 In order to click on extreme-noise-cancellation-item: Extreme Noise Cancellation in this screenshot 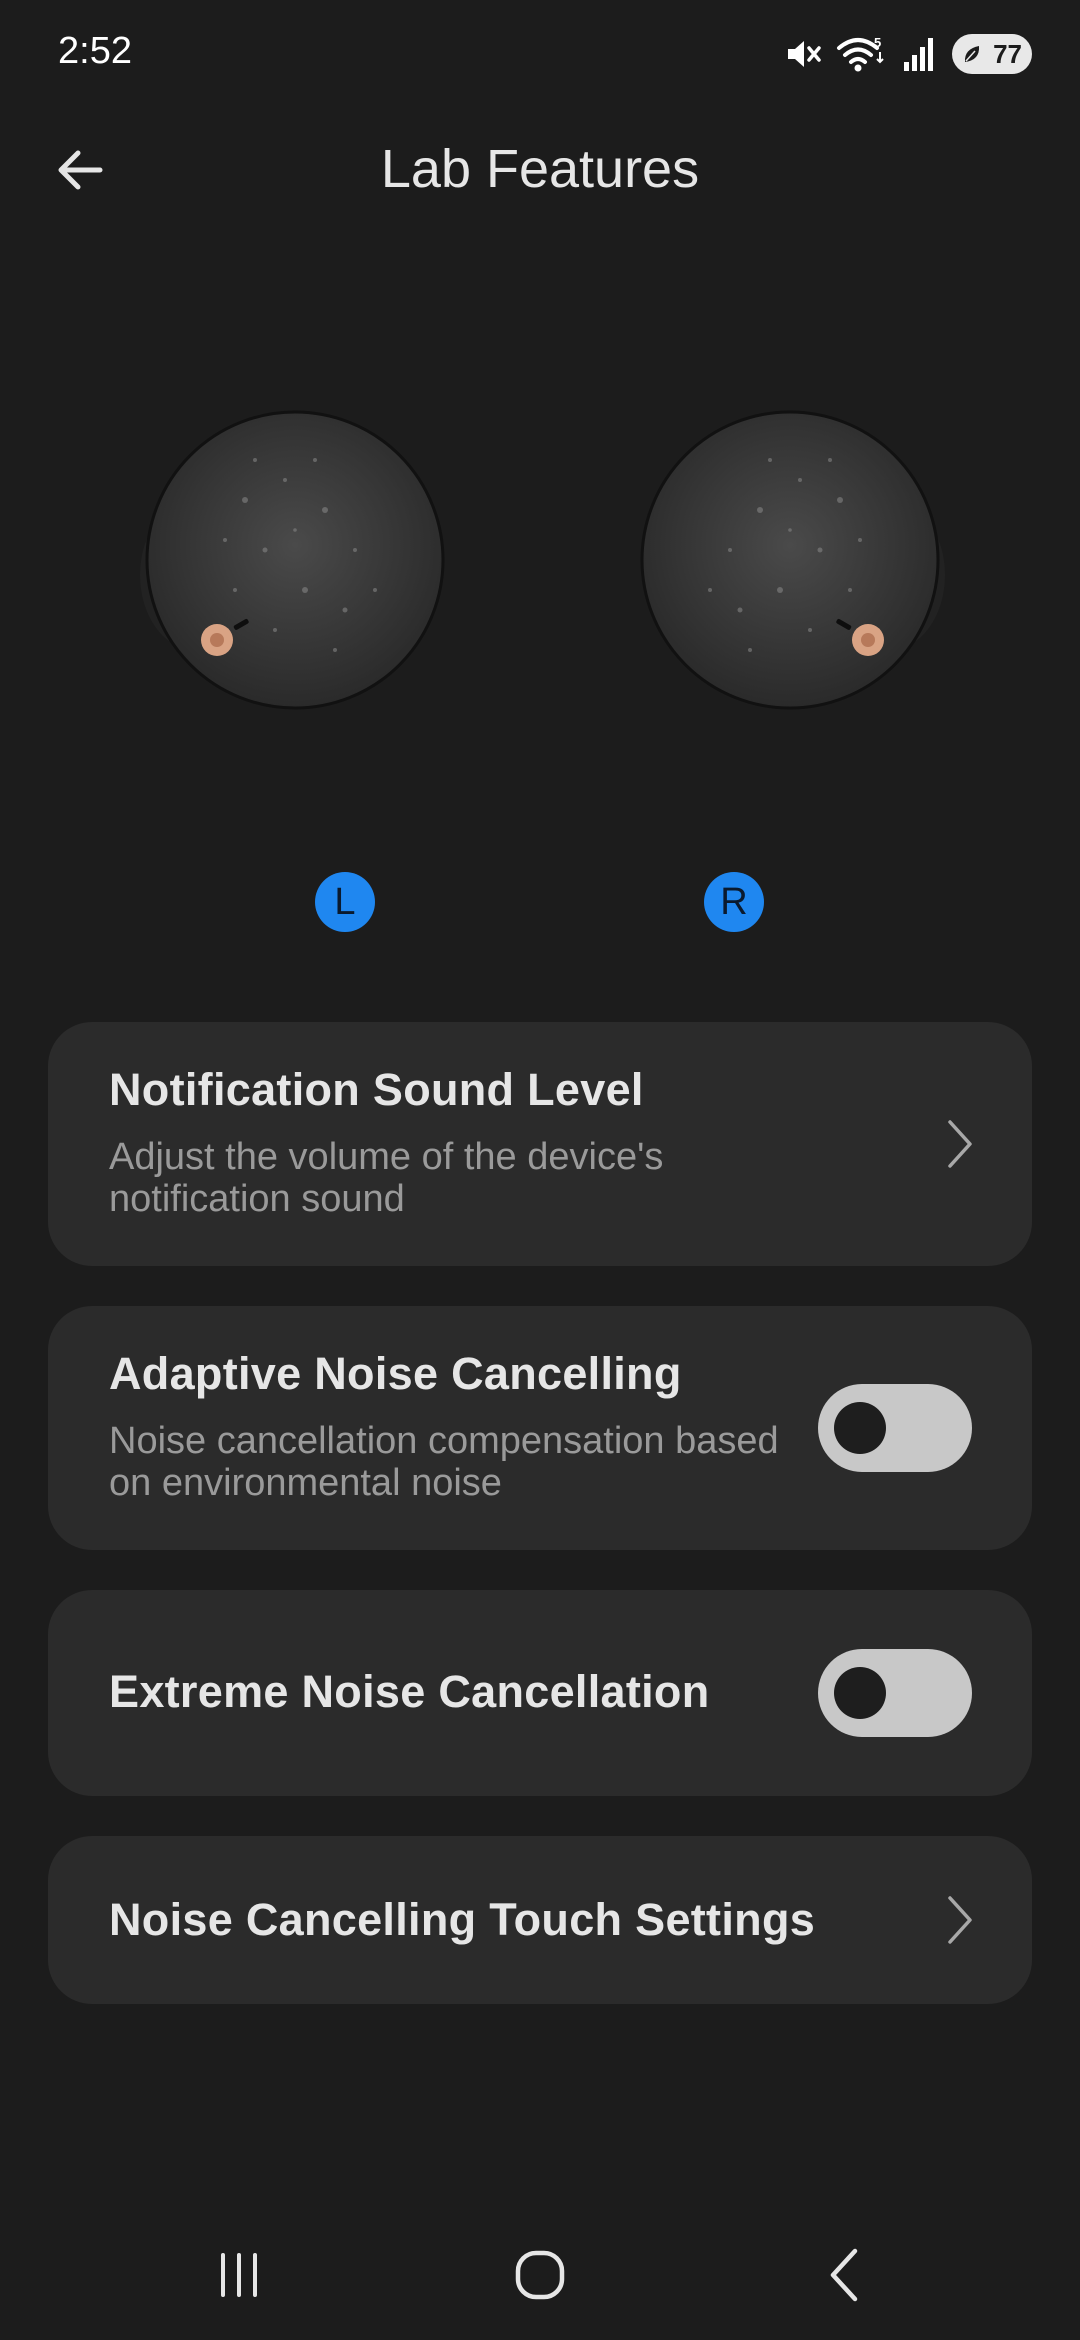, I will do `click(540, 1693)`.